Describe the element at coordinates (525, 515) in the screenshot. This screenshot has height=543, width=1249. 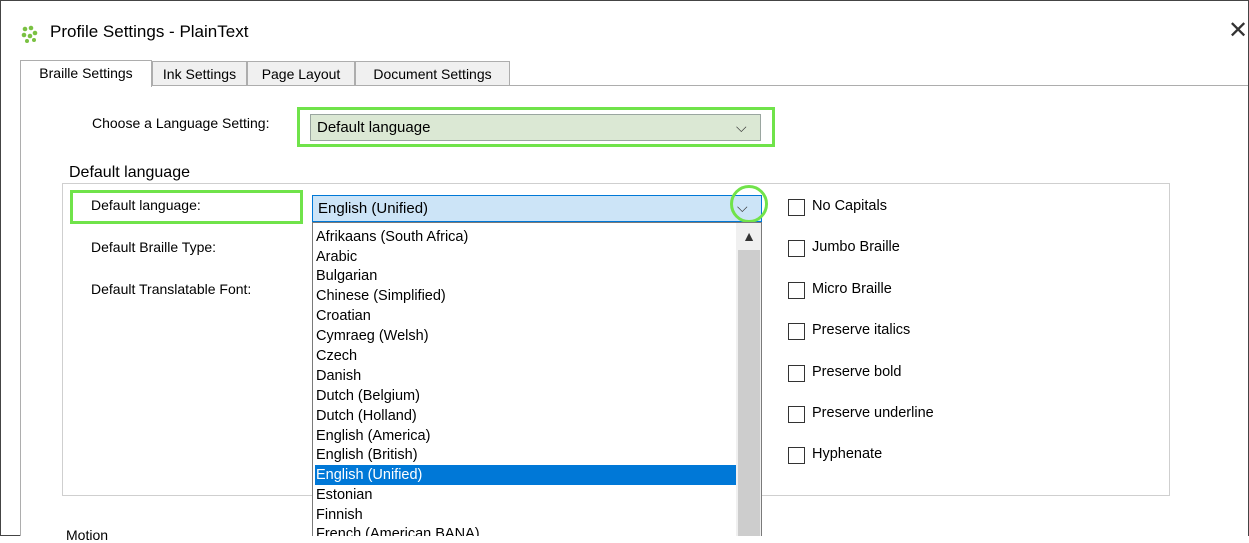
I see `list-item: Finnish` at that location.